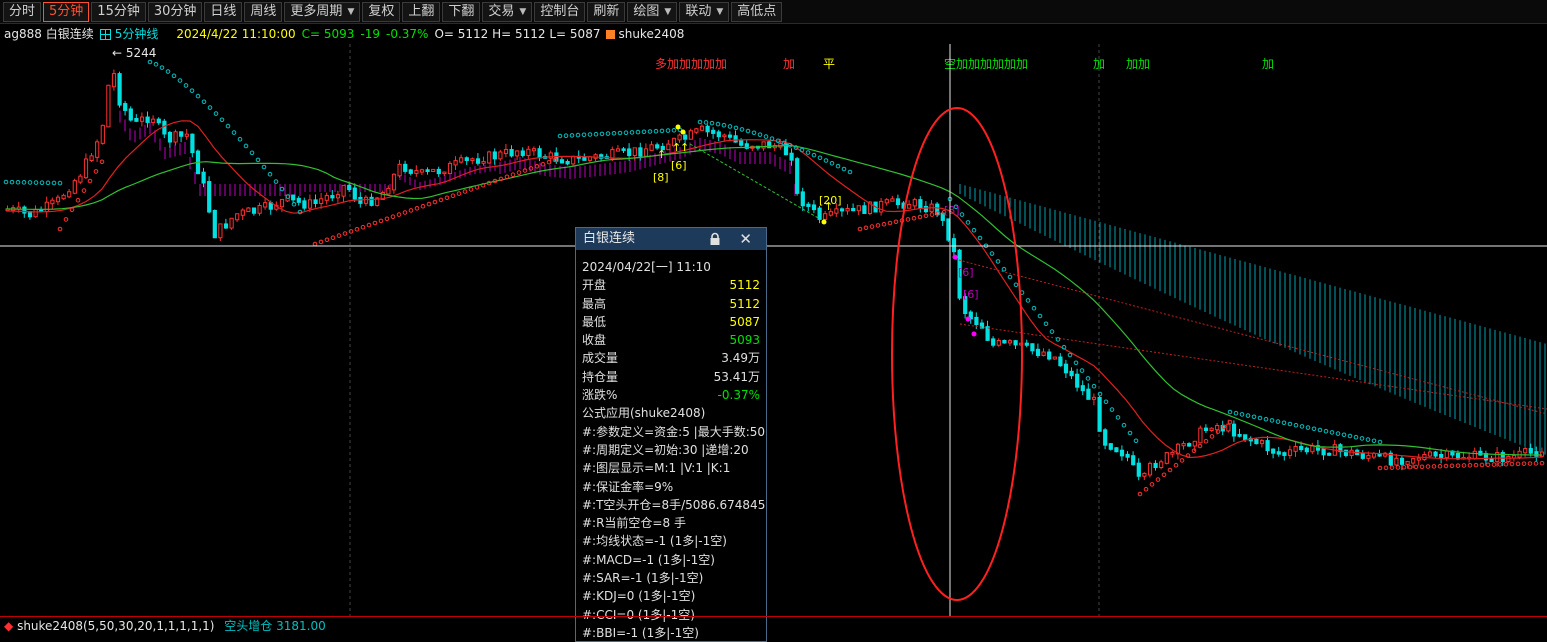 This screenshot has height=642, width=1547. Describe the element at coordinates (115, 626) in the screenshot. I see `formula-text: shuke2408(5,50,30,20,1,1,1,1,1)` at that location.